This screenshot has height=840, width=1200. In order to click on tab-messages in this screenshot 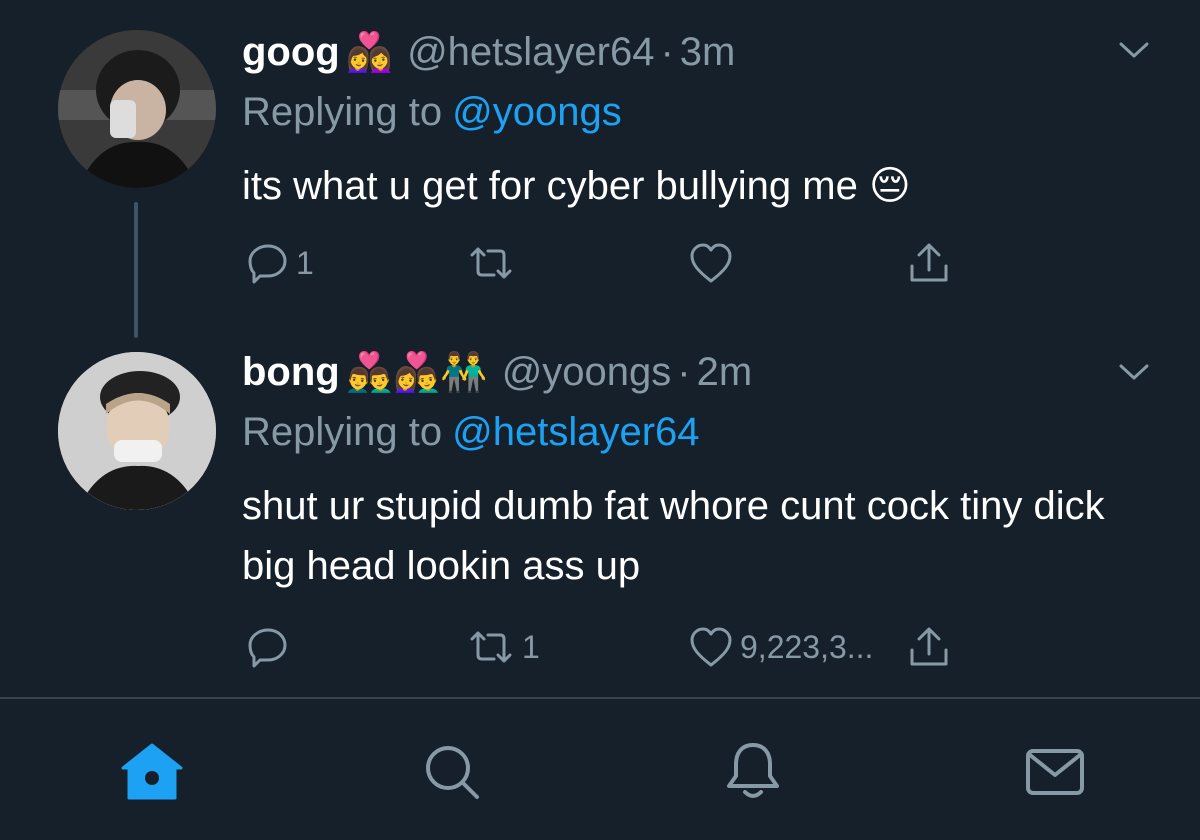, I will do `click(1055, 772)`.